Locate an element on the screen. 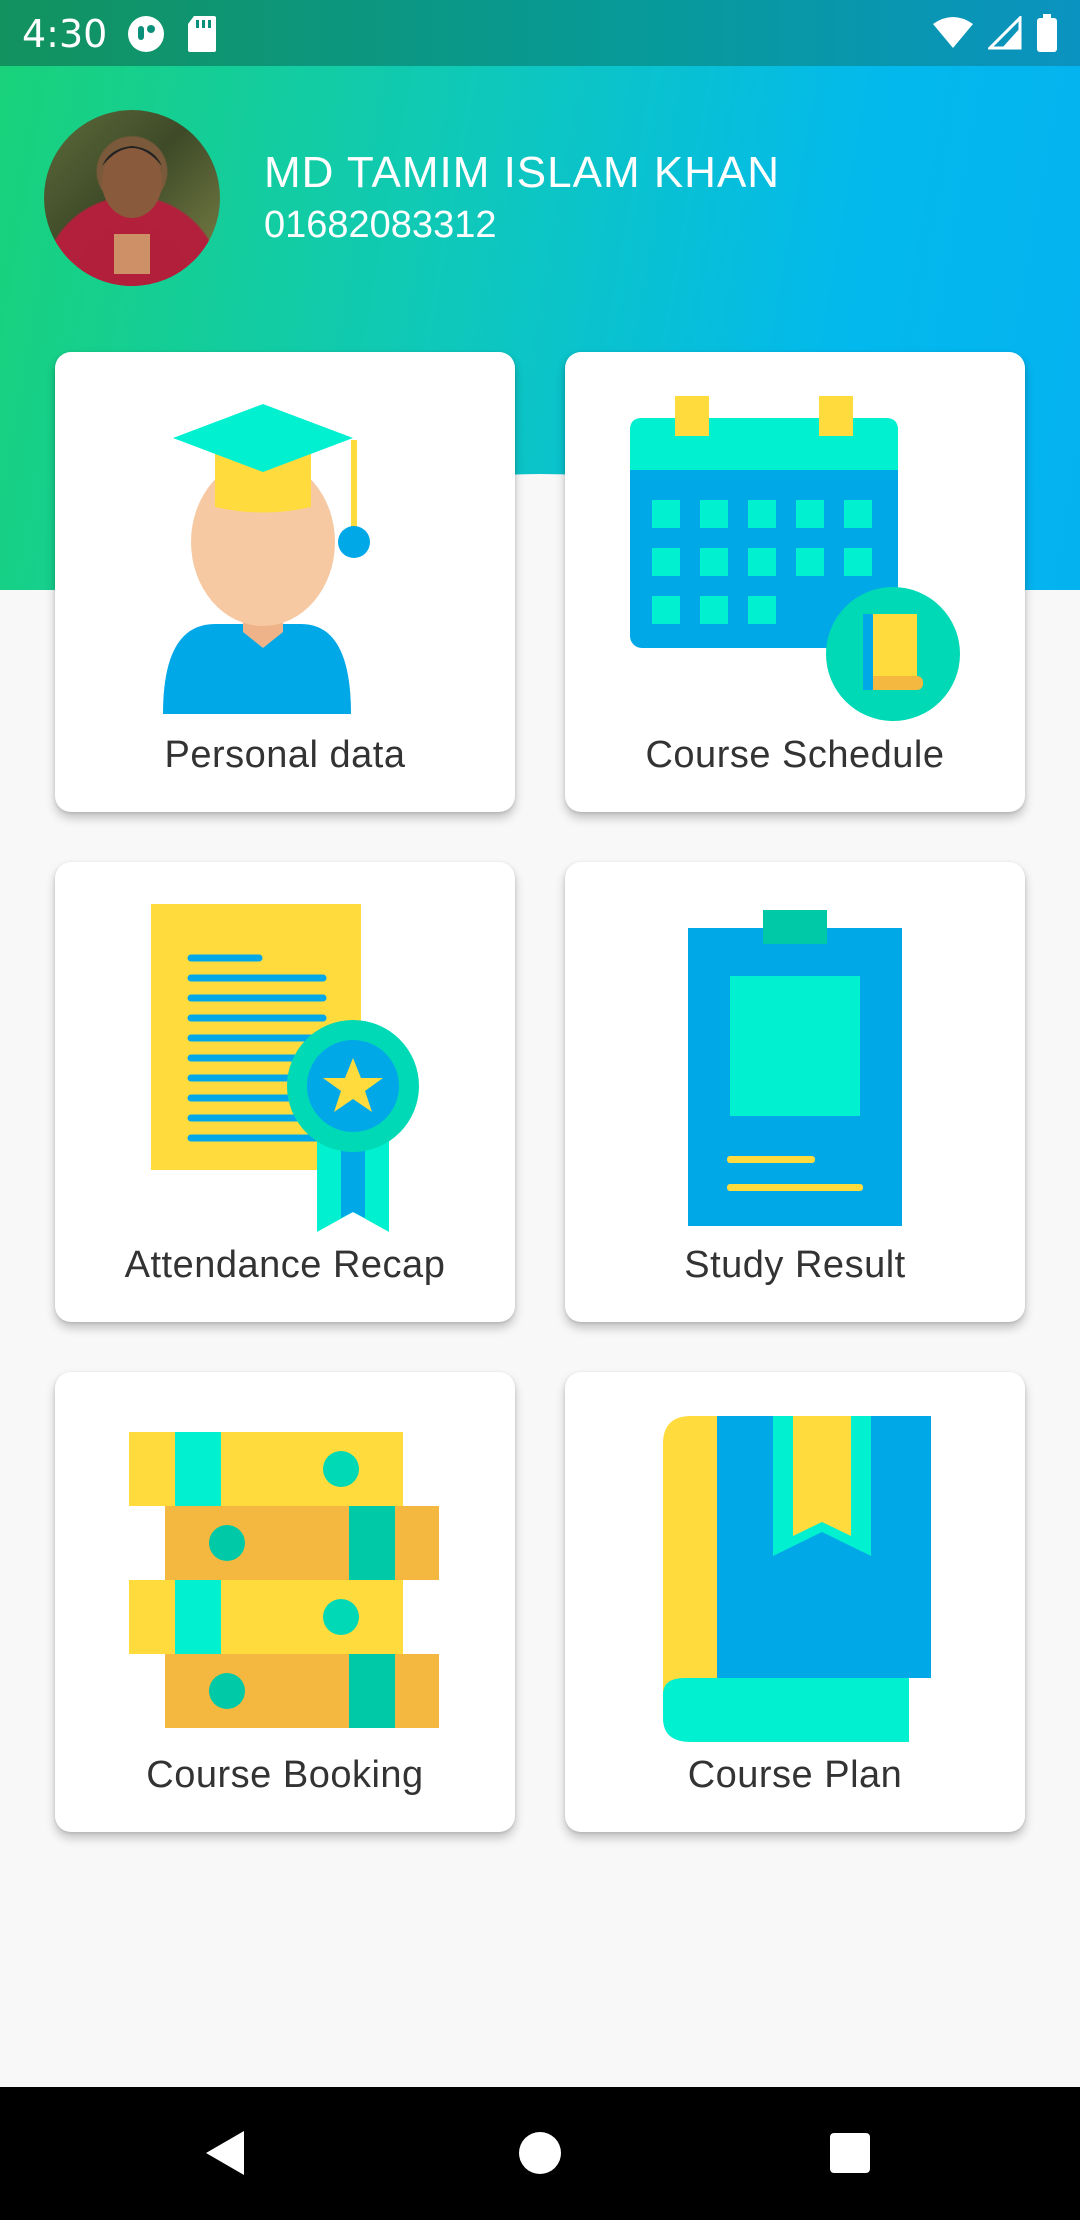  clipboard-icon is located at coordinates (795, 1068).